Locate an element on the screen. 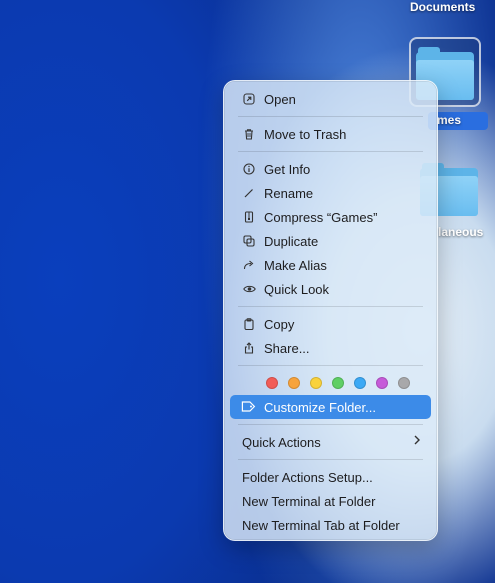 Image resolution: width=495 pixels, height=583 pixels. menu-item-quick-actions: Quick Actions is located at coordinates (330, 442).